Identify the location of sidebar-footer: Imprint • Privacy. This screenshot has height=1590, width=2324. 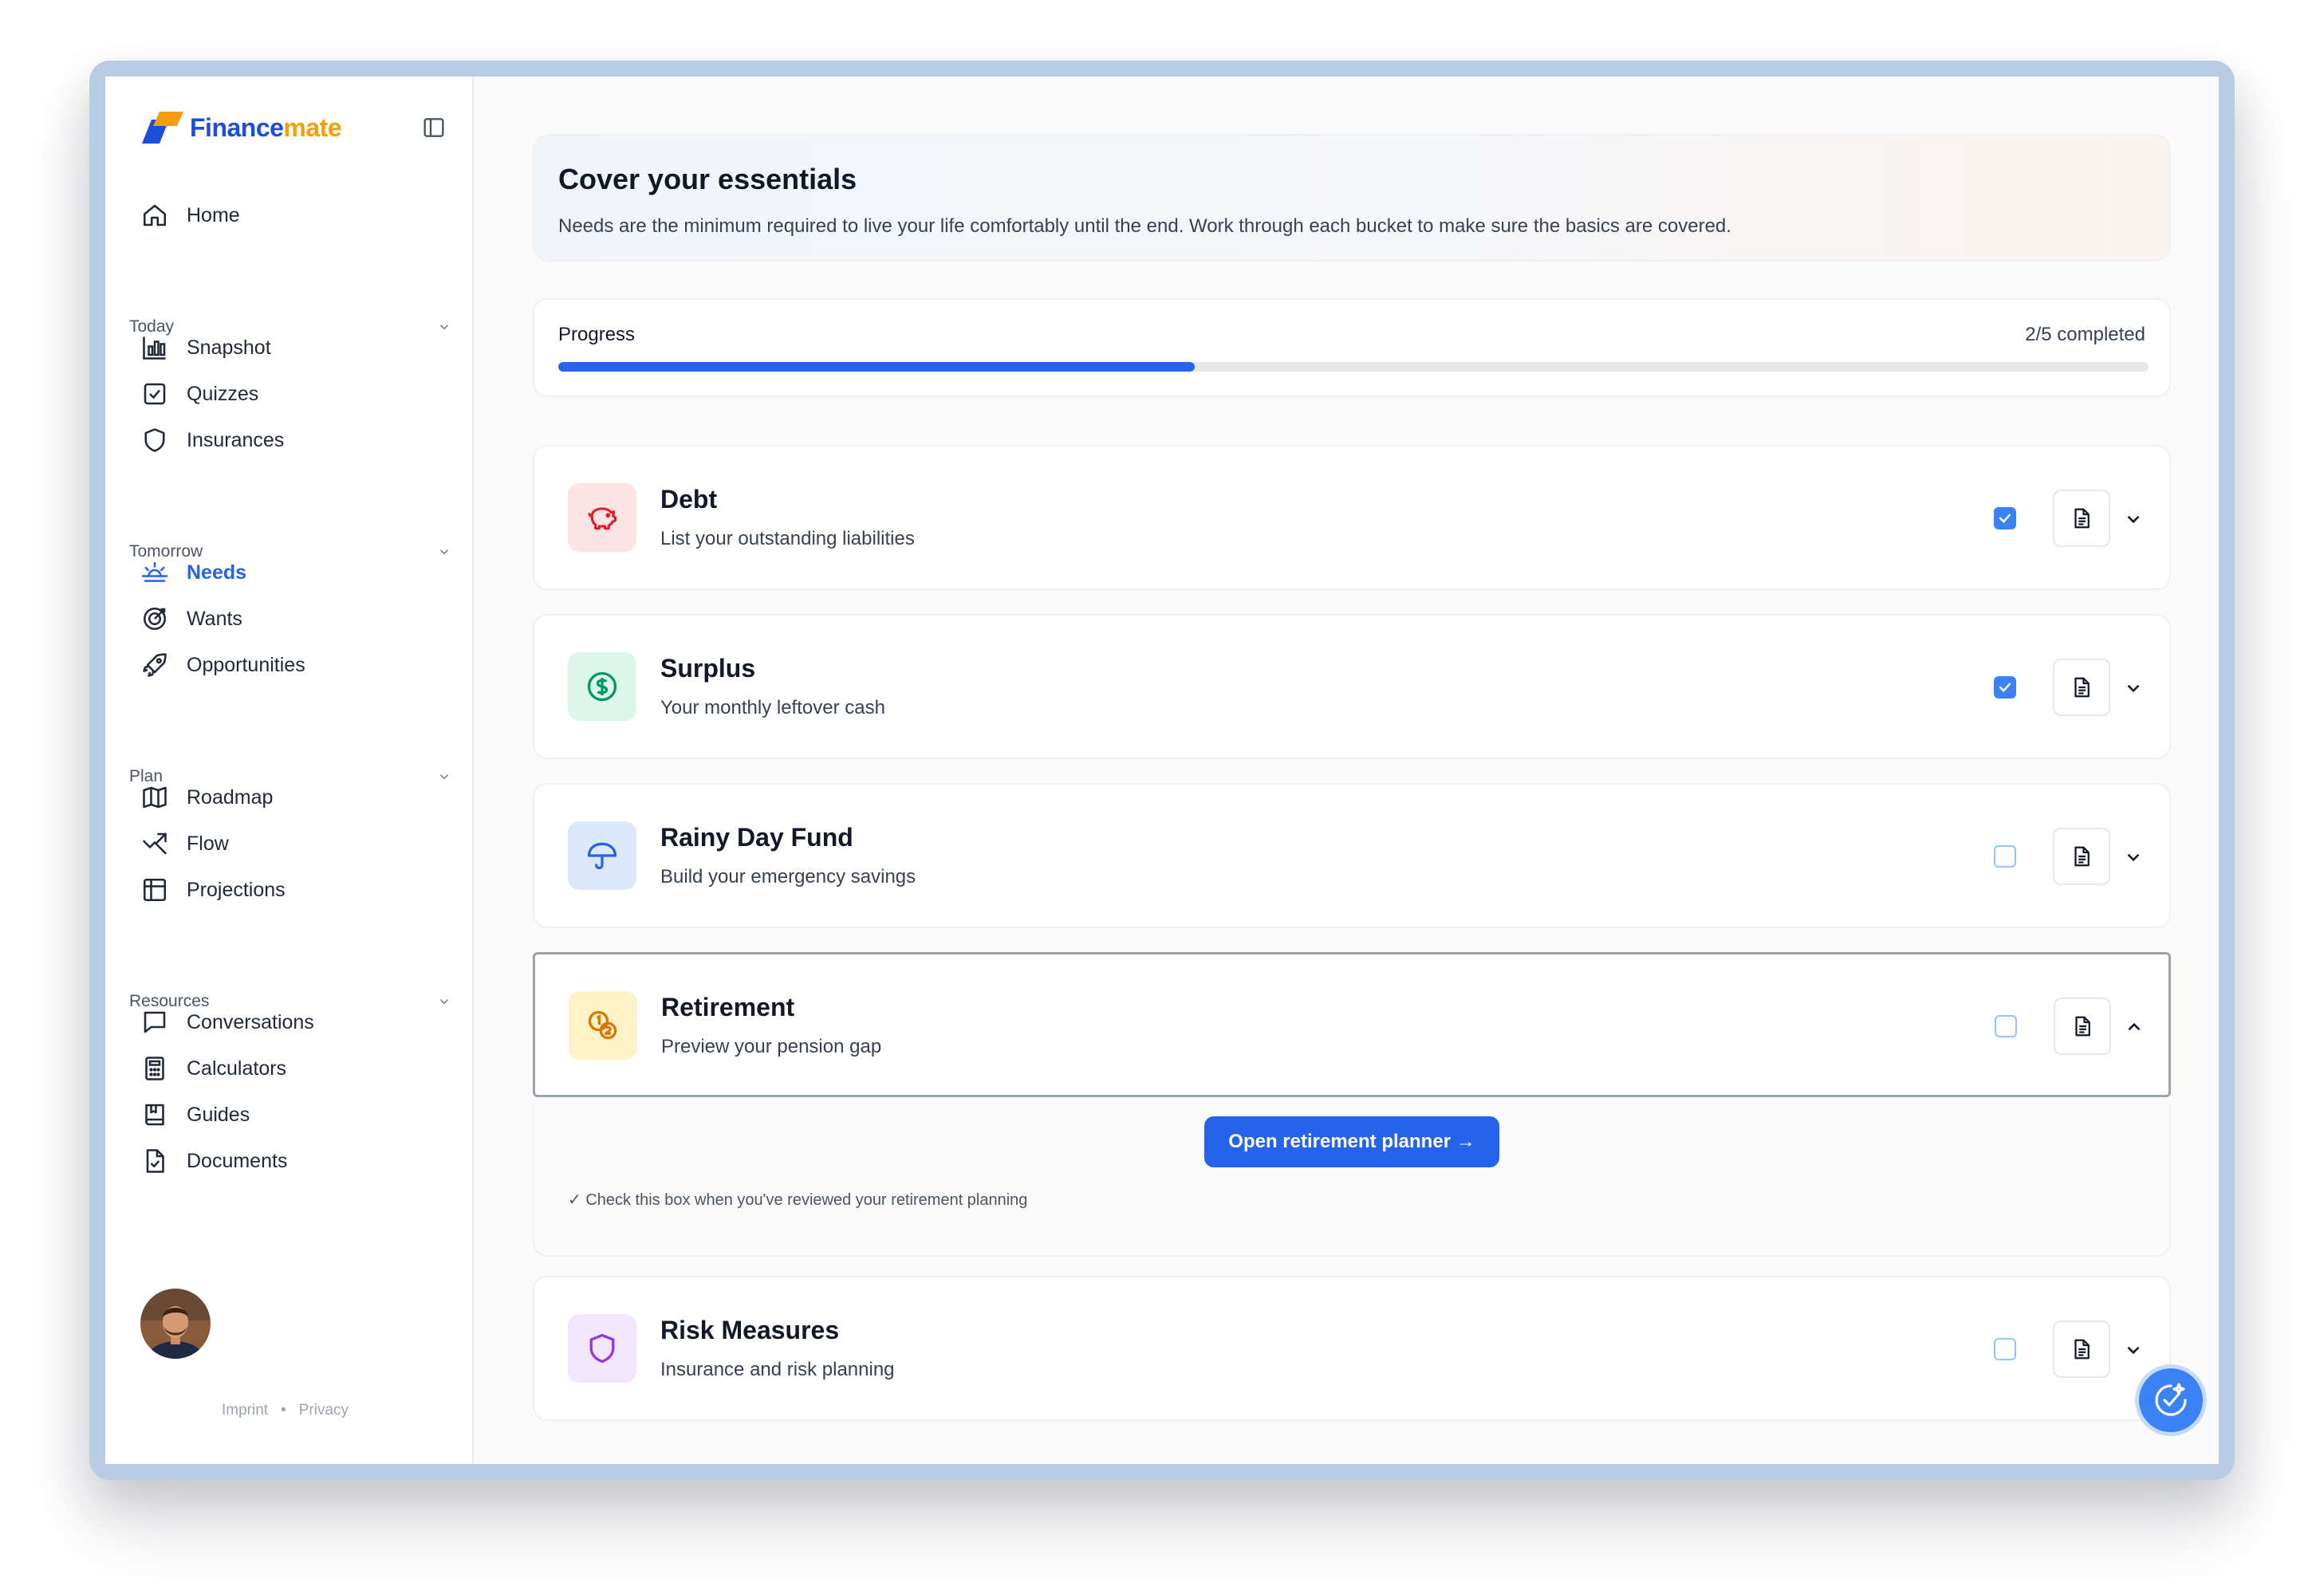
(285, 1410).